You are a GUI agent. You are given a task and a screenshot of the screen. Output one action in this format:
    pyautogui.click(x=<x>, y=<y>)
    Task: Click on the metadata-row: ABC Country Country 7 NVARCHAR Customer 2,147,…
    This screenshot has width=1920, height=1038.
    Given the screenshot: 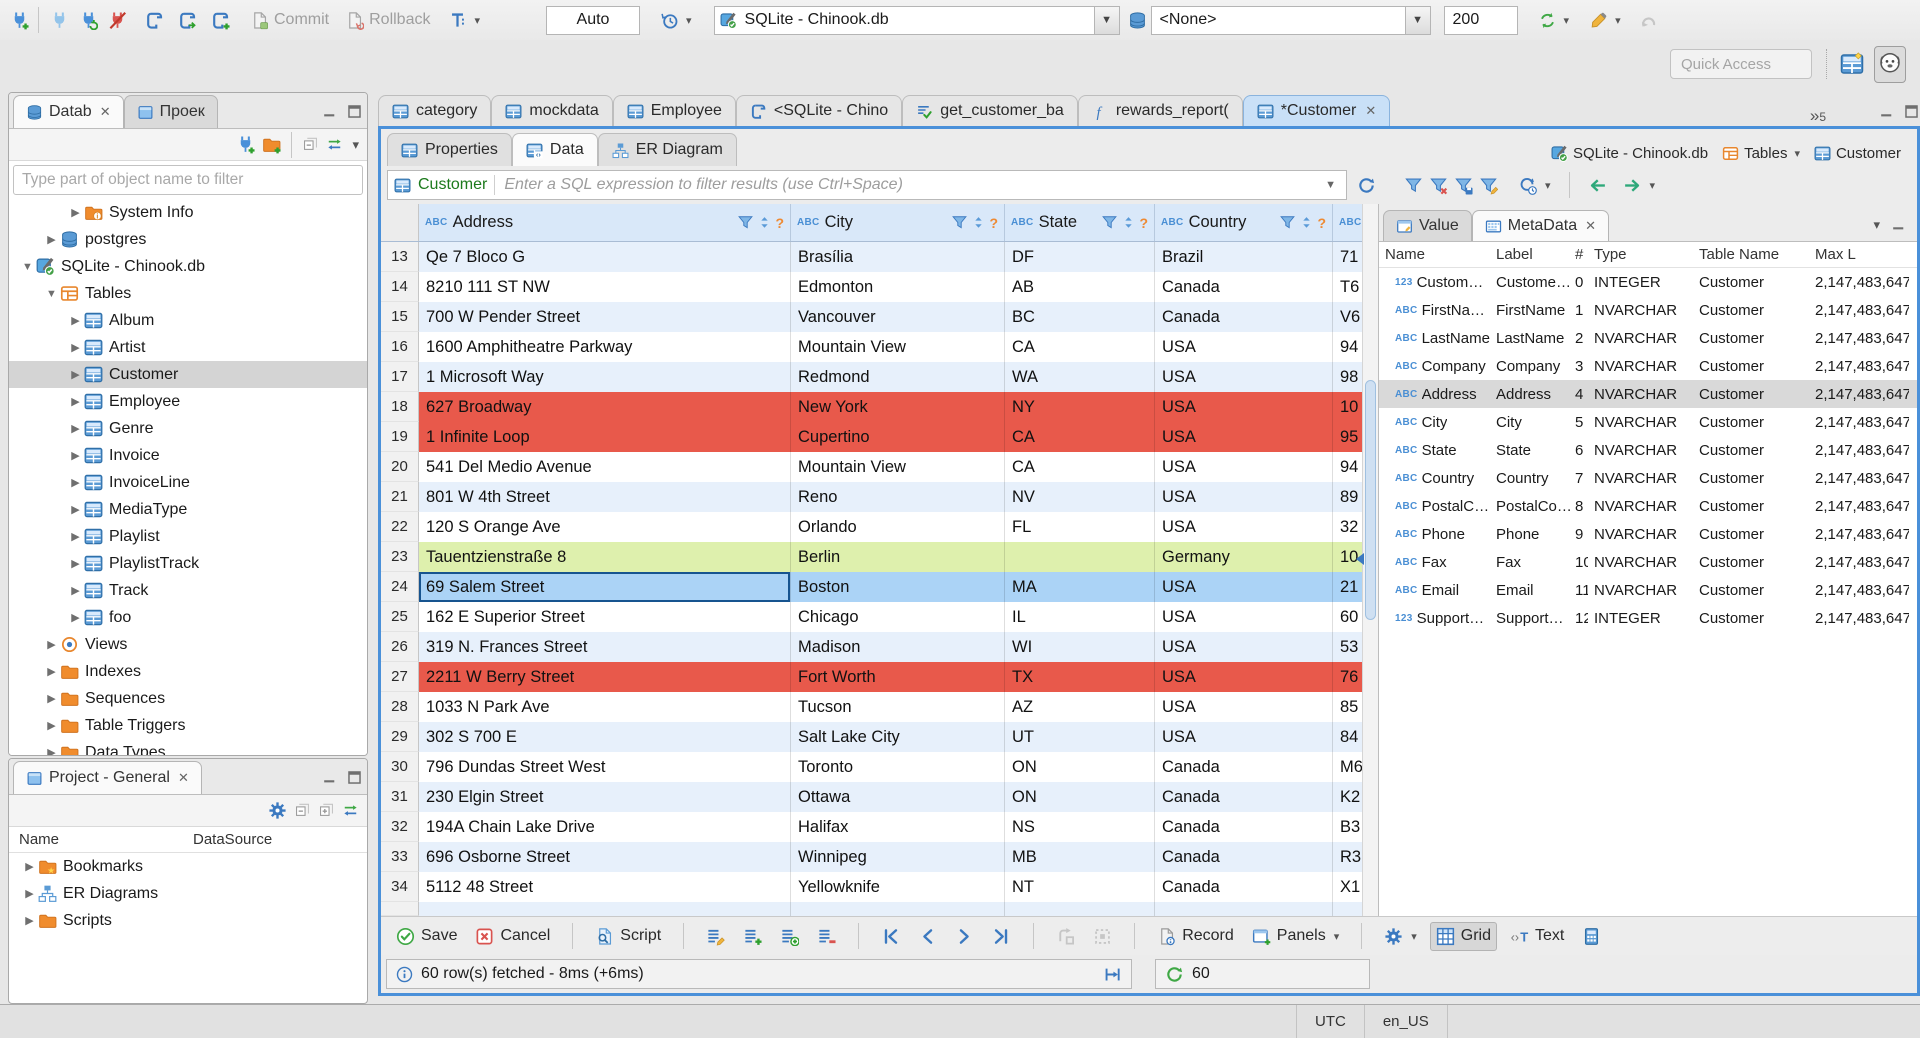 What is the action you would take?
    pyautogui.click(x=1648, y=478)
    